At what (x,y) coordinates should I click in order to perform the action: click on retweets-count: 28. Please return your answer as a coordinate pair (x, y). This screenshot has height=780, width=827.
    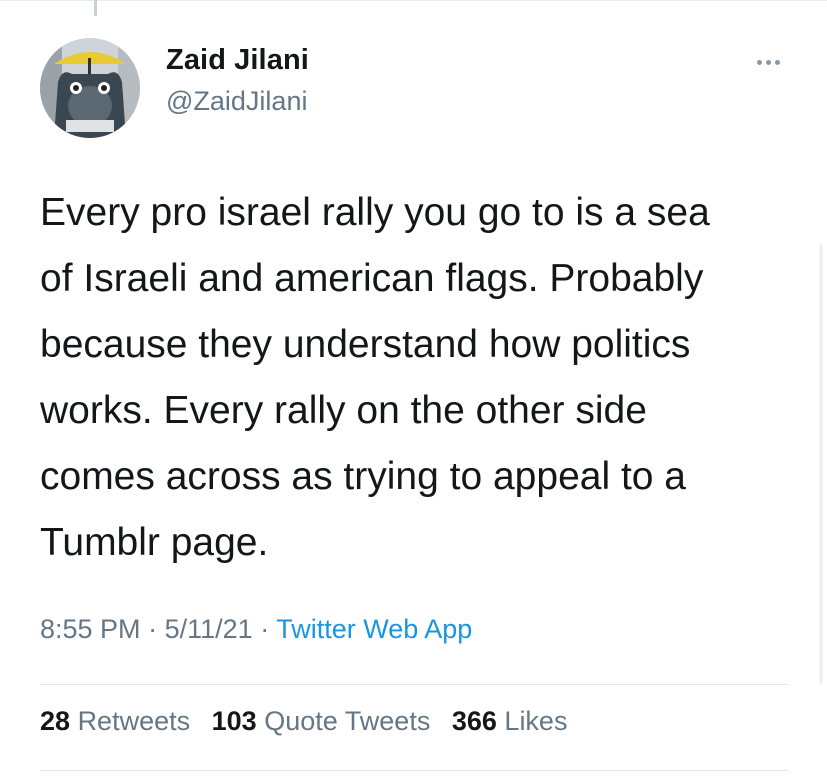
    Looking at the image, I should click on (55, 721).